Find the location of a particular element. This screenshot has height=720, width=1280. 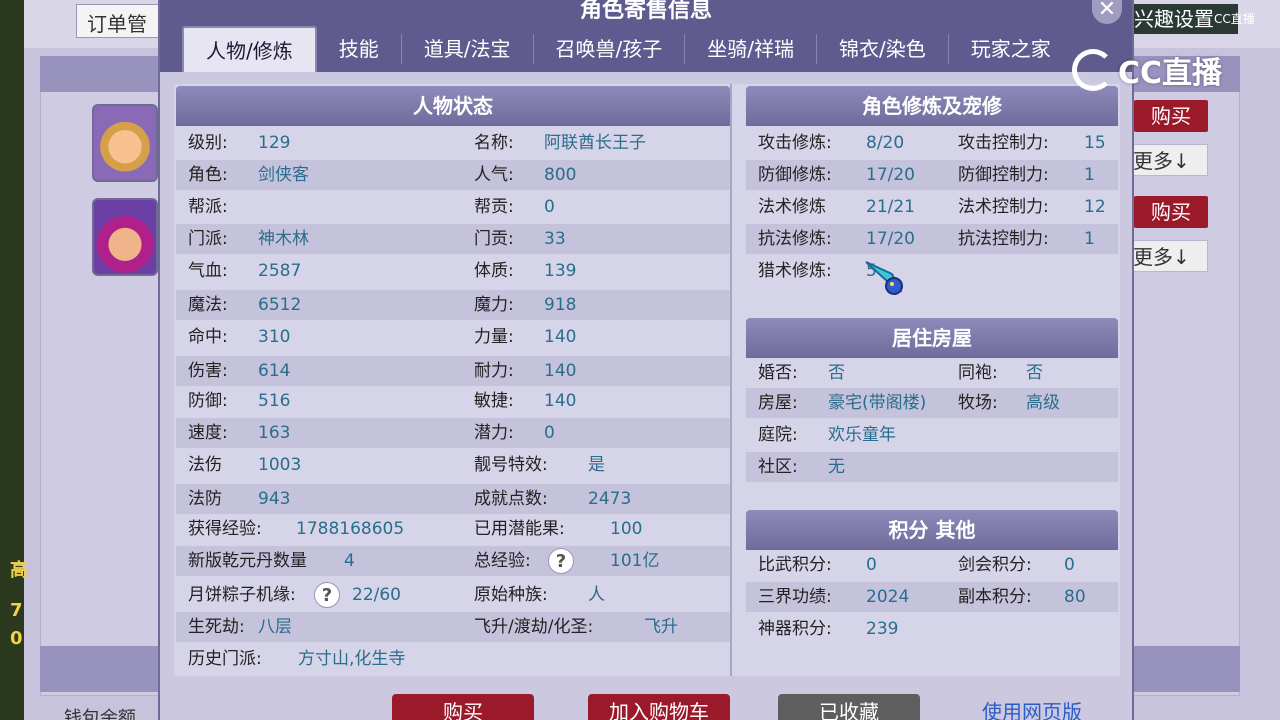

cultivation-label: 攻击控制力: is located at coordinates (1003, 143).